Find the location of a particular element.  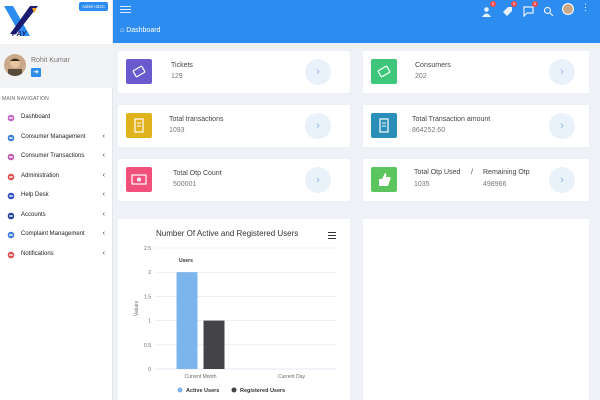

x-tick-label: Current Day is located at coordinates (291, 377).